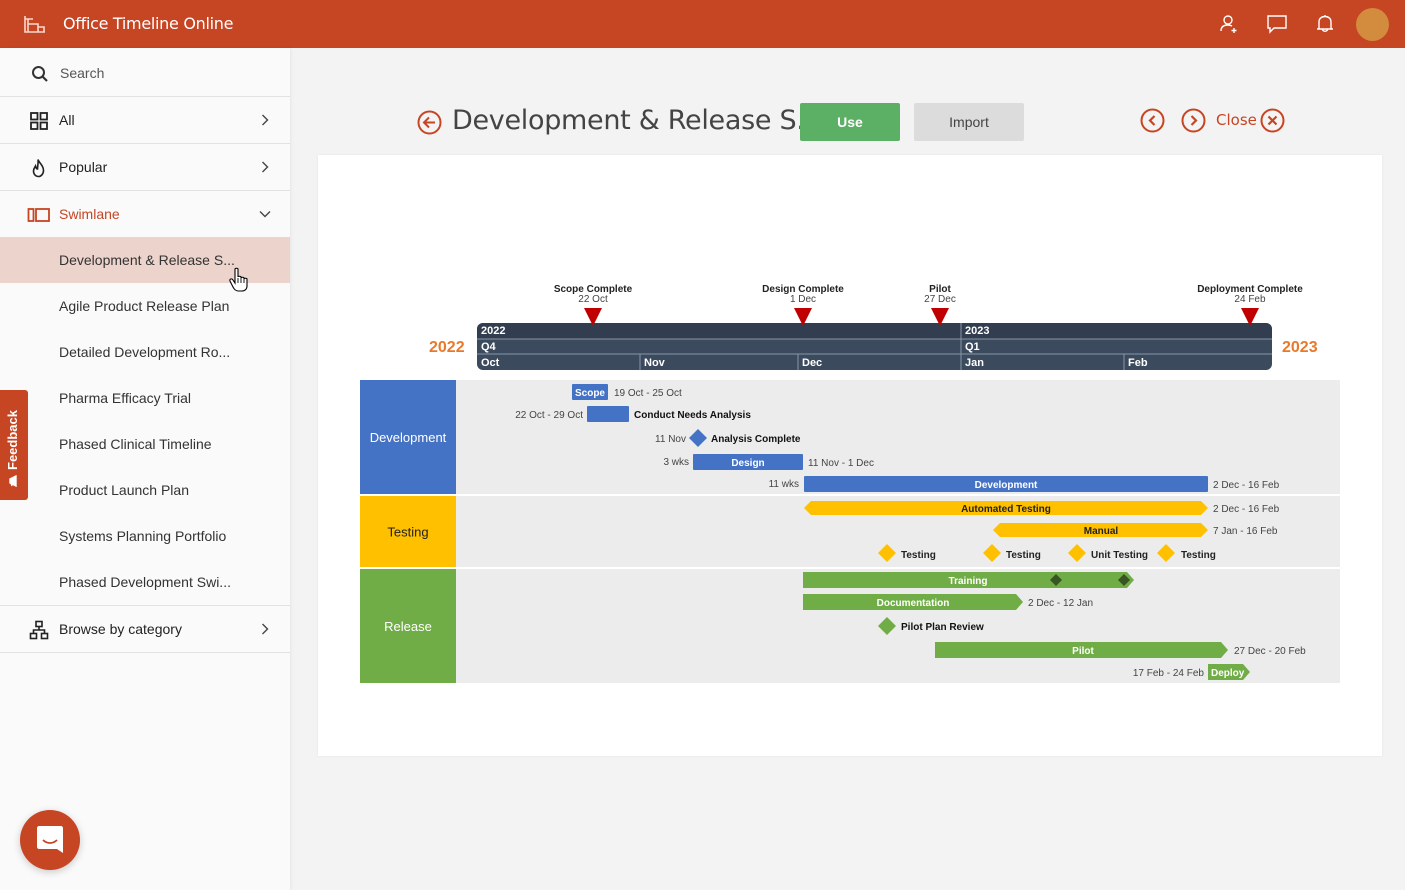 The height and width of the screenshot is (890, 1405). Describe the element at coordinates (608, 414) in the screenshot. I see `task-bar` at that location.